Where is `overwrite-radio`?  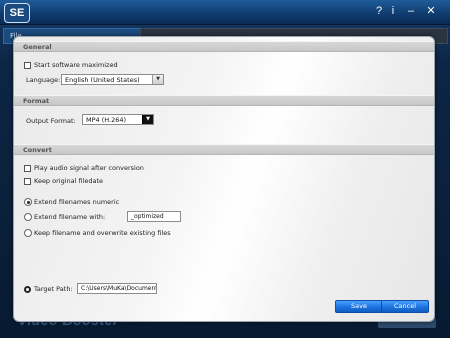 overwrite-radio is located at coordinates (28, 233).